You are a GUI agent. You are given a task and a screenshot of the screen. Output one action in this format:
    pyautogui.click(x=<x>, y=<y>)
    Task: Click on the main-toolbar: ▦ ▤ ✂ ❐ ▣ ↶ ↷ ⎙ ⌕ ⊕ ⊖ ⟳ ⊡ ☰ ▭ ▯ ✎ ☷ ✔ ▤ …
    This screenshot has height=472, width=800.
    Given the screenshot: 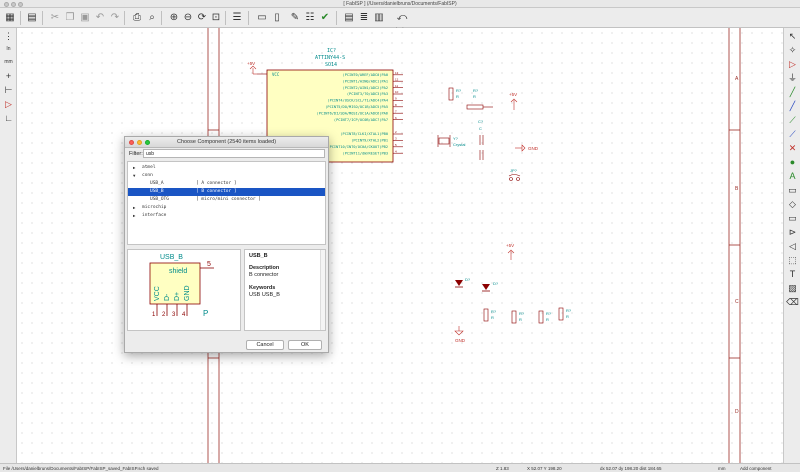 What is the action you would take?
    pyautogui.click(x=400, y=19)
    